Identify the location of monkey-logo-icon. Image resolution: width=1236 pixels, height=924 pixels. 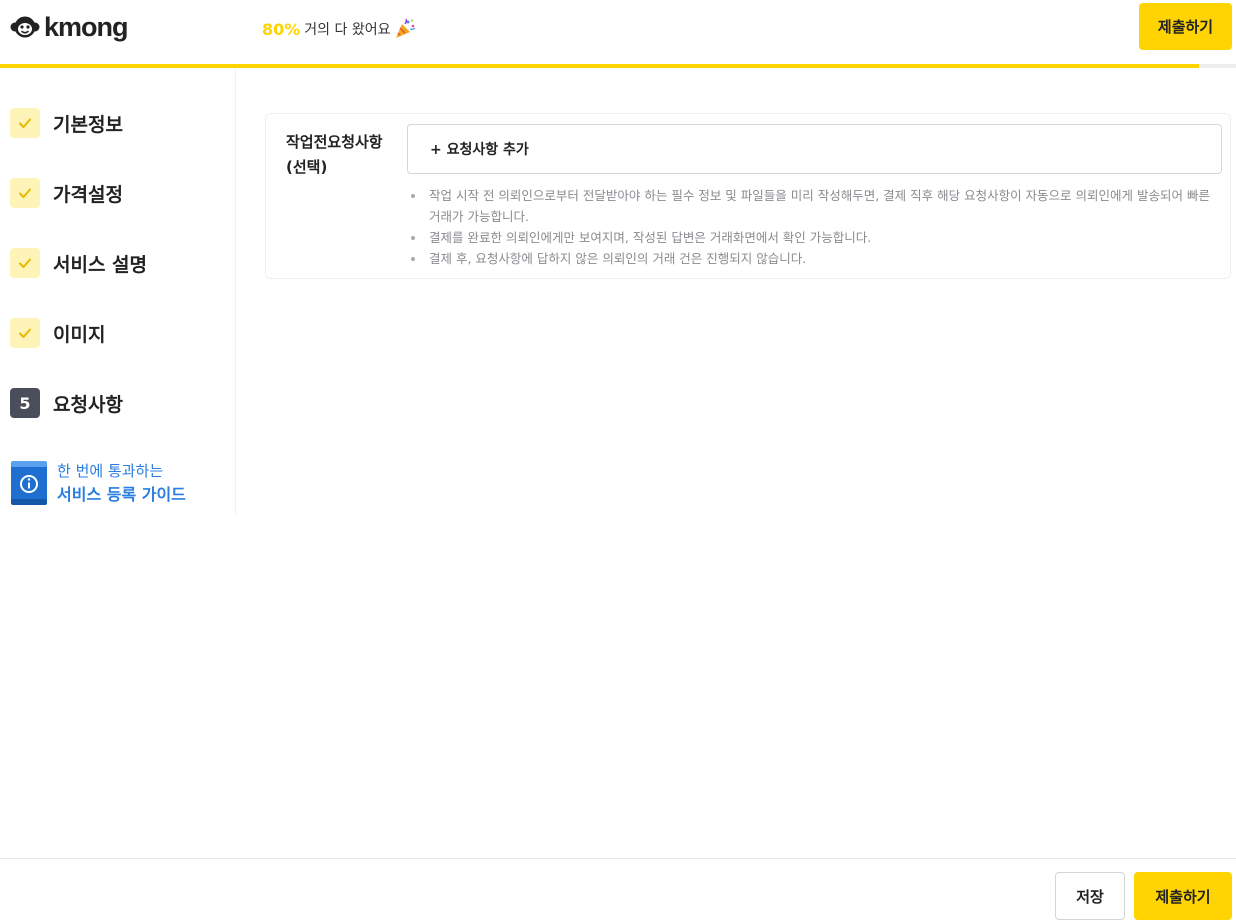
(25, 27).